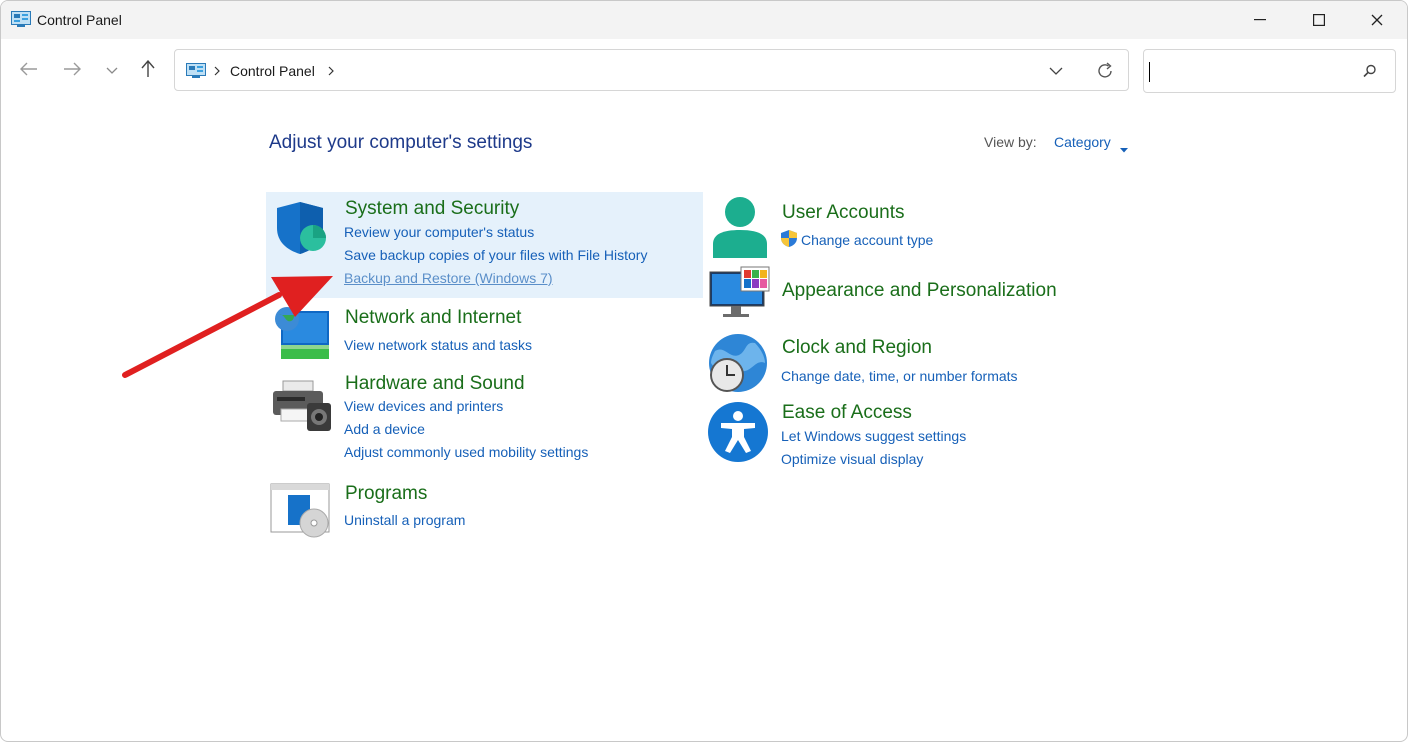  Describe the element at coordinates (1260, 20) in the screenshot. I see `minimize-button` at that location.